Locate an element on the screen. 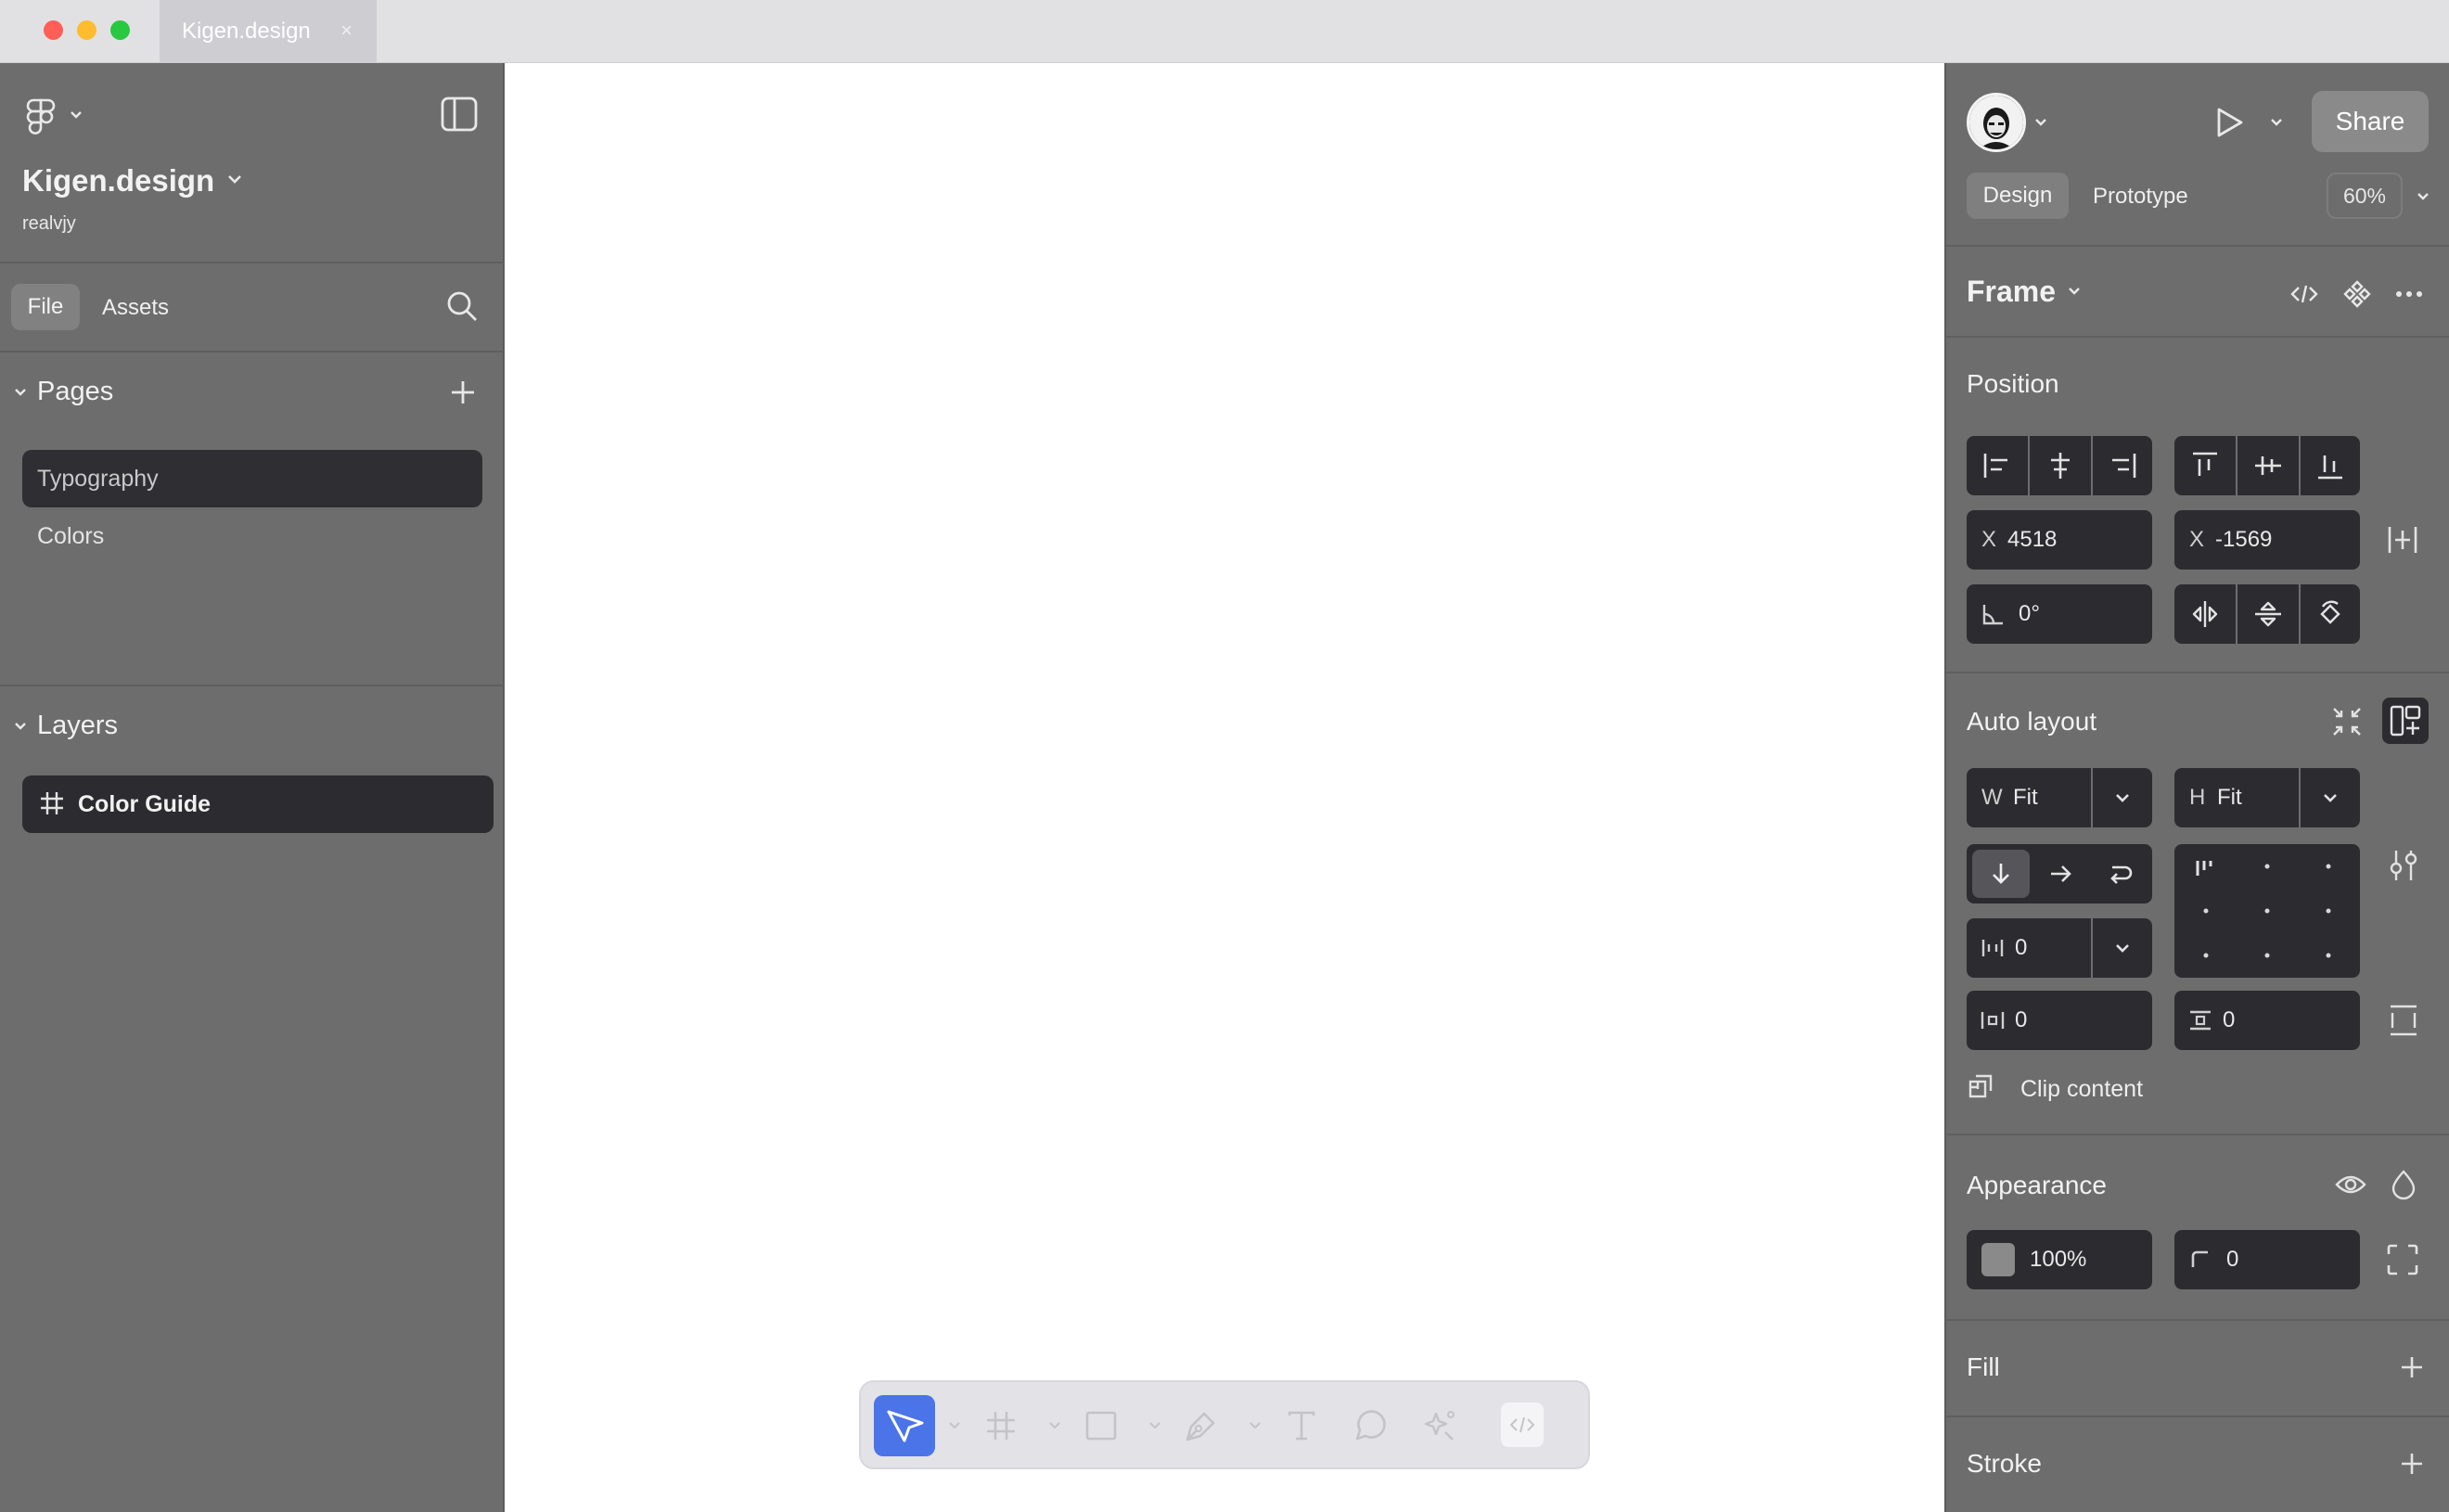 The image size is (2449, 1512). clip-content-icon is located at coordinates (1981, 1087).